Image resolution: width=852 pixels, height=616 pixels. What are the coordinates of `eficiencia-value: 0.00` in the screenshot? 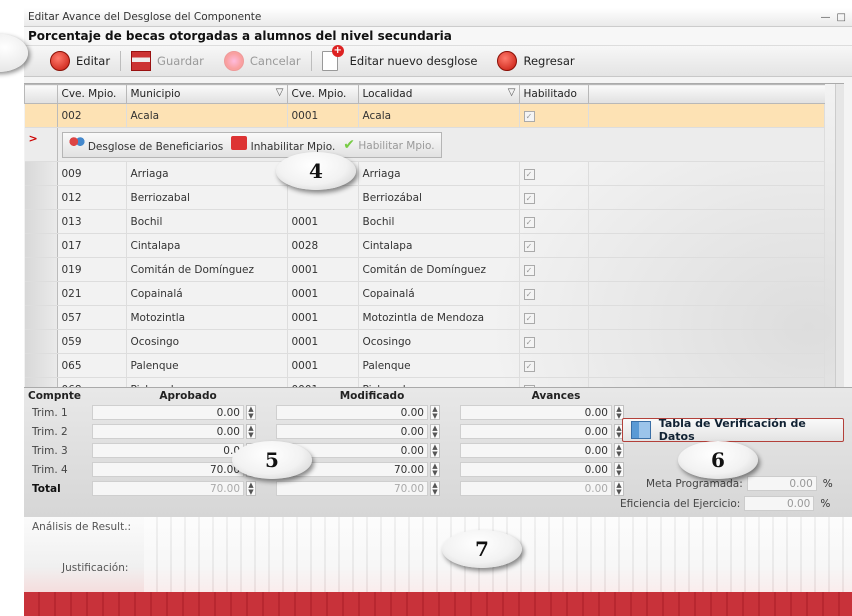 It's located at (779, 503).